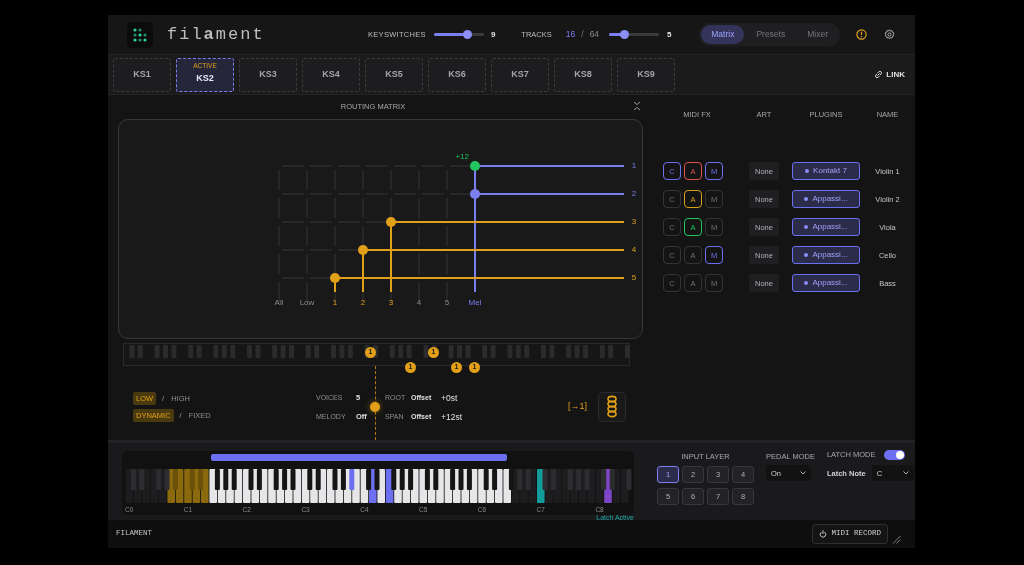  What do you see at coordinates (634, 278) in the screenshot?
I see `output-label: 5` at bounding box center [634, 278].